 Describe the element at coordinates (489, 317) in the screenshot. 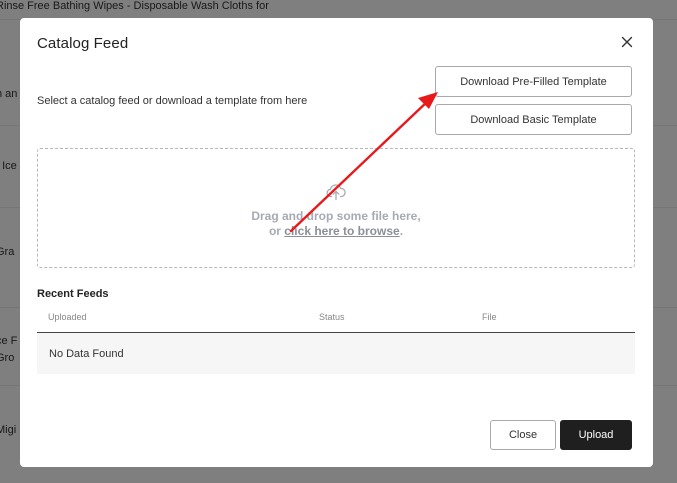

I see `column-header-file: File` at that location.